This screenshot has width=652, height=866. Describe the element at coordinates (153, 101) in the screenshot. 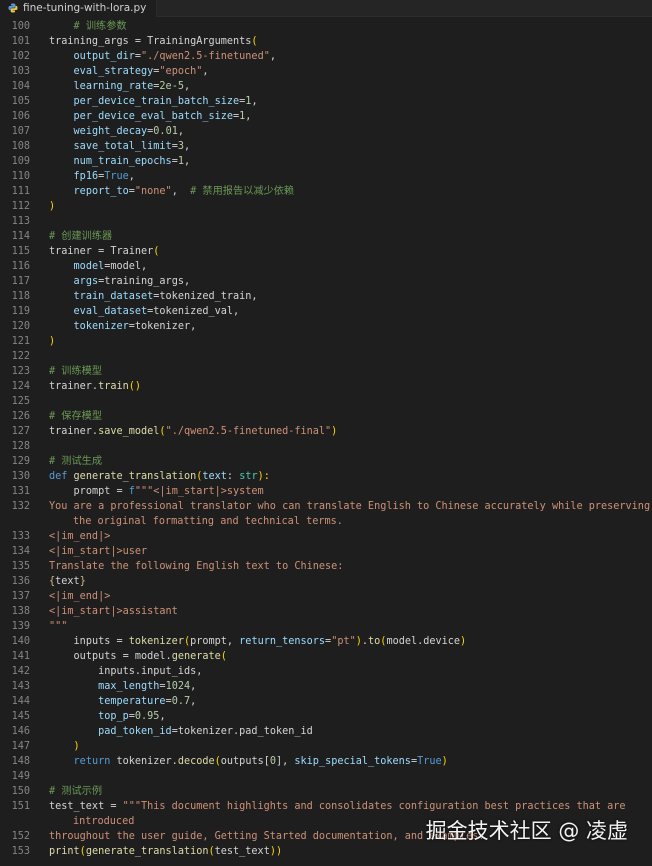

I see `code-text: per_device_train_batch_size=1,` at that location.